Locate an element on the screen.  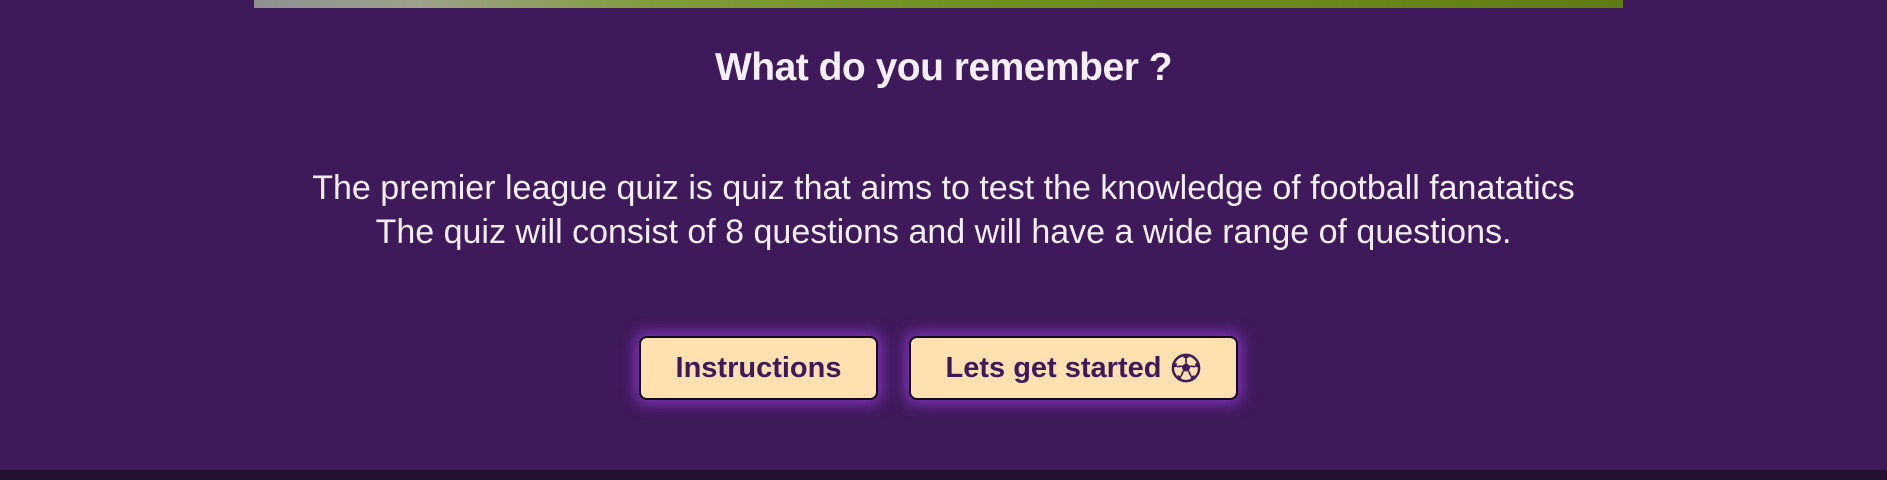
start-quiz-button: Lets get started is located at coordinates (1073, 368).